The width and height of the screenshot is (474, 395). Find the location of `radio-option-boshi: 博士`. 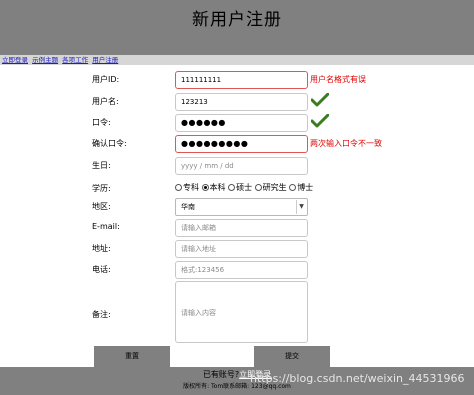

radio-option-boshi: 博士 is located at coordinates (301, 187).